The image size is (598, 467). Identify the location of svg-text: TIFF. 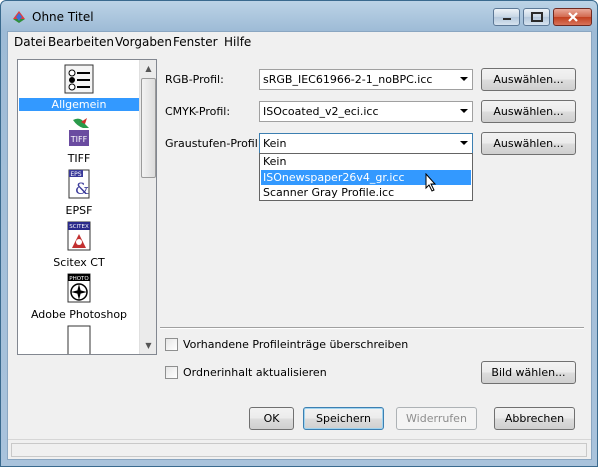
(79, 139).